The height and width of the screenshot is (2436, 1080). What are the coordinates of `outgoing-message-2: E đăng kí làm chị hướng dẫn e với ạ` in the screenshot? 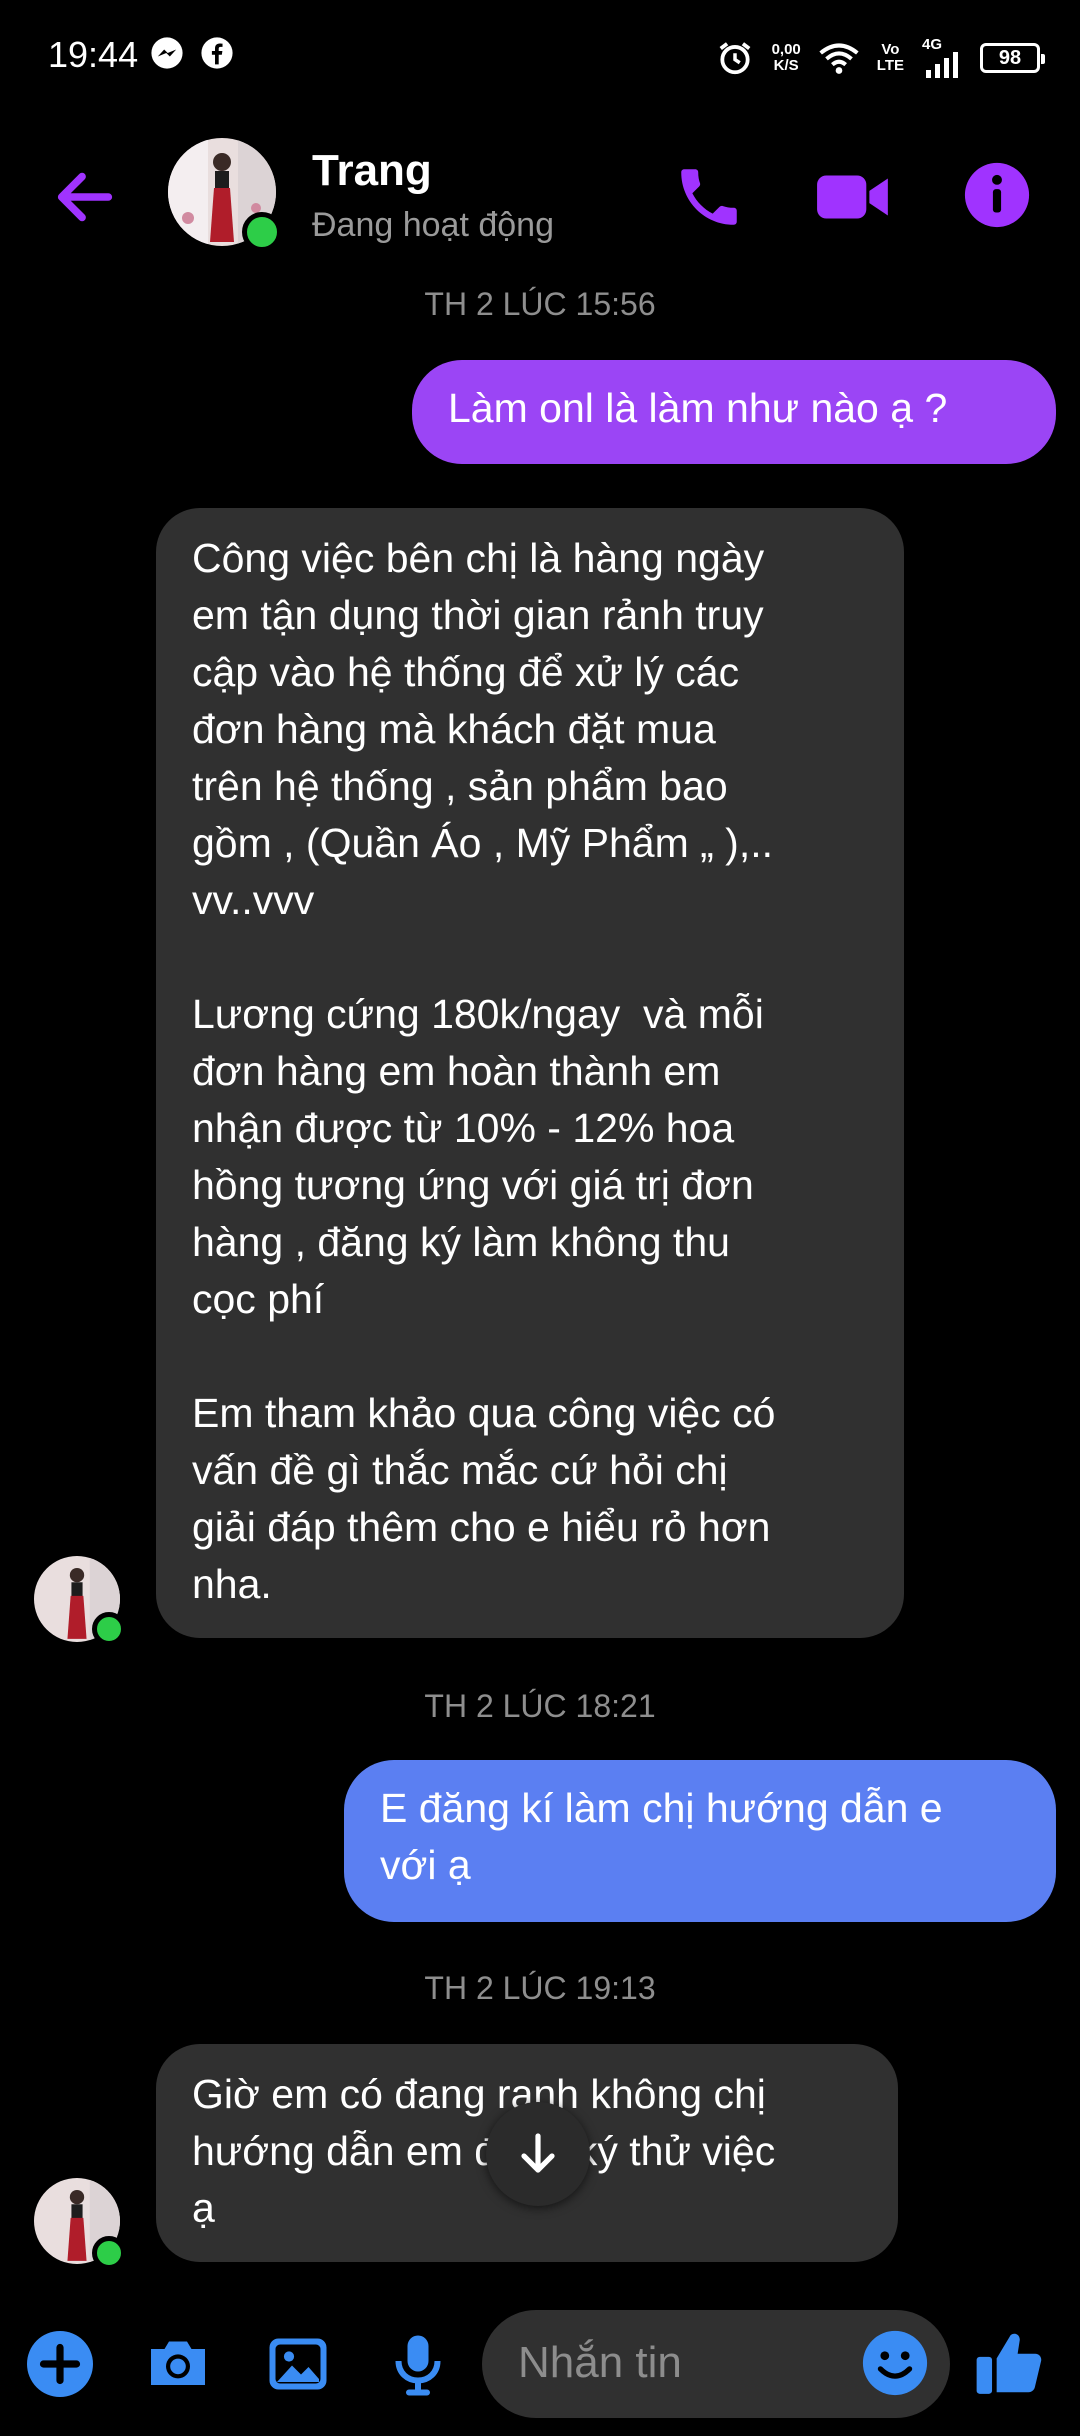 It's located at (700, 1841).